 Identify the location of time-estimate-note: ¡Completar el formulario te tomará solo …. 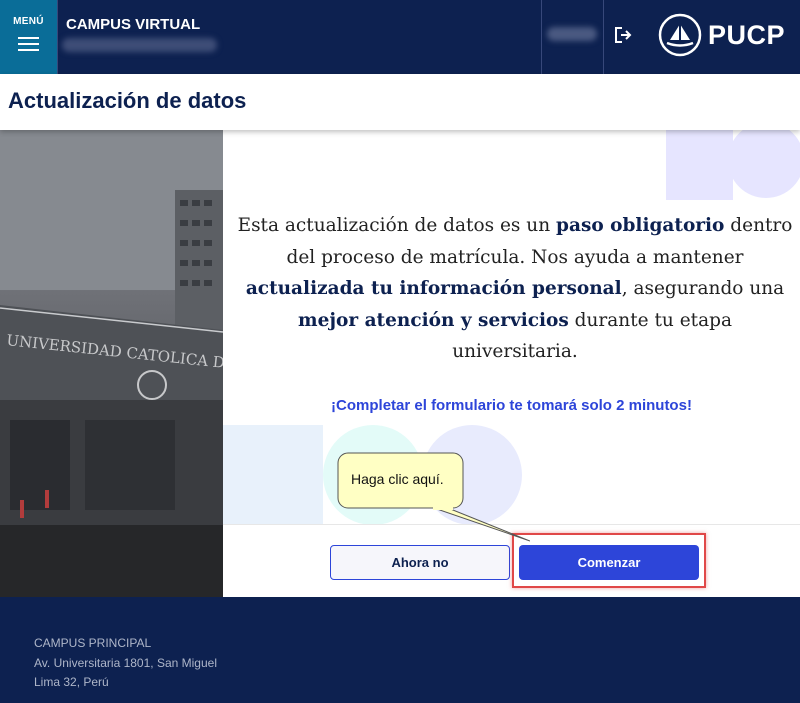
(511, 405).